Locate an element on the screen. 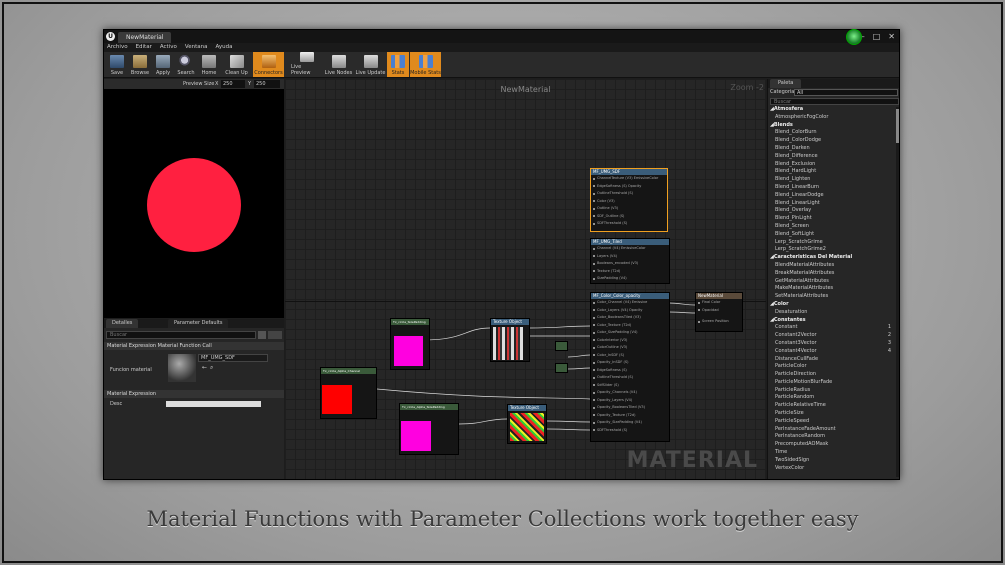 The width and height of the screenshot is (1005, 565). preview-x-input: 250 is located at coordinates (233, 84).